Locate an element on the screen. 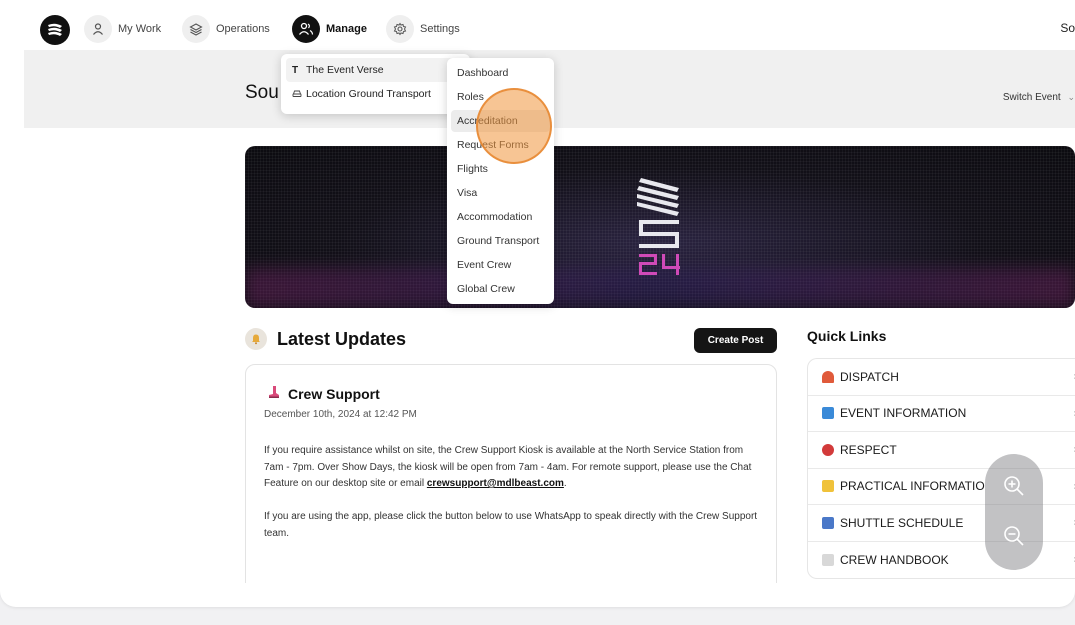 The width and height of the screenshot is (1075, 625). nav-settings: Settings is located at coordinates (423, 29).